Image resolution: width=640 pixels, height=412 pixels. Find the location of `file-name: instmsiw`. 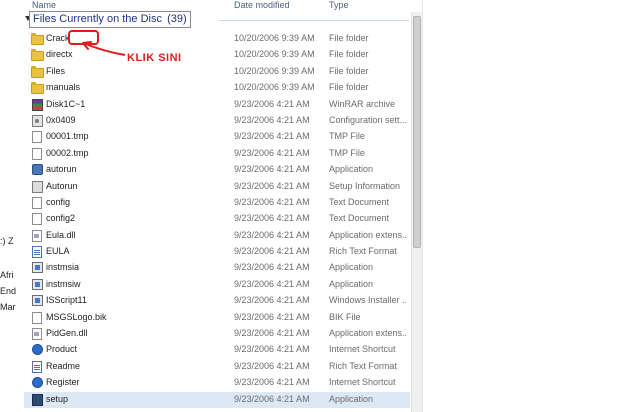

file-name: instmsiw is located at coordinates (125, 284).